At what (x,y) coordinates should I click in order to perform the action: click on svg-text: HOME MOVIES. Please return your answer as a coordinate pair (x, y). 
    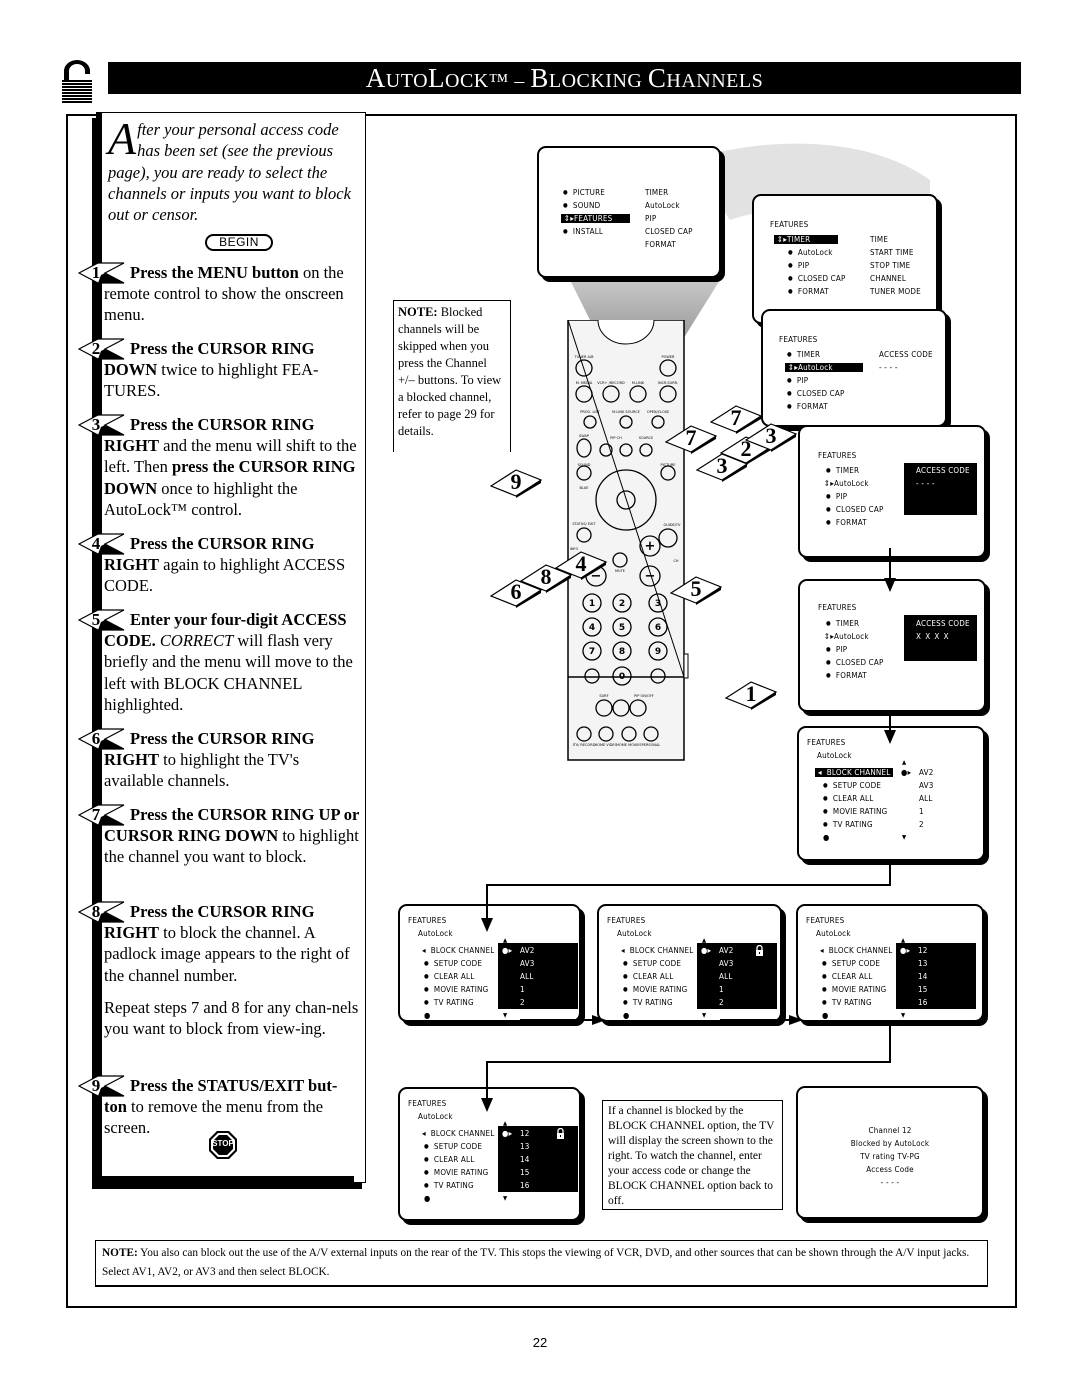
    Looking at the image, I should click on (629, 745).